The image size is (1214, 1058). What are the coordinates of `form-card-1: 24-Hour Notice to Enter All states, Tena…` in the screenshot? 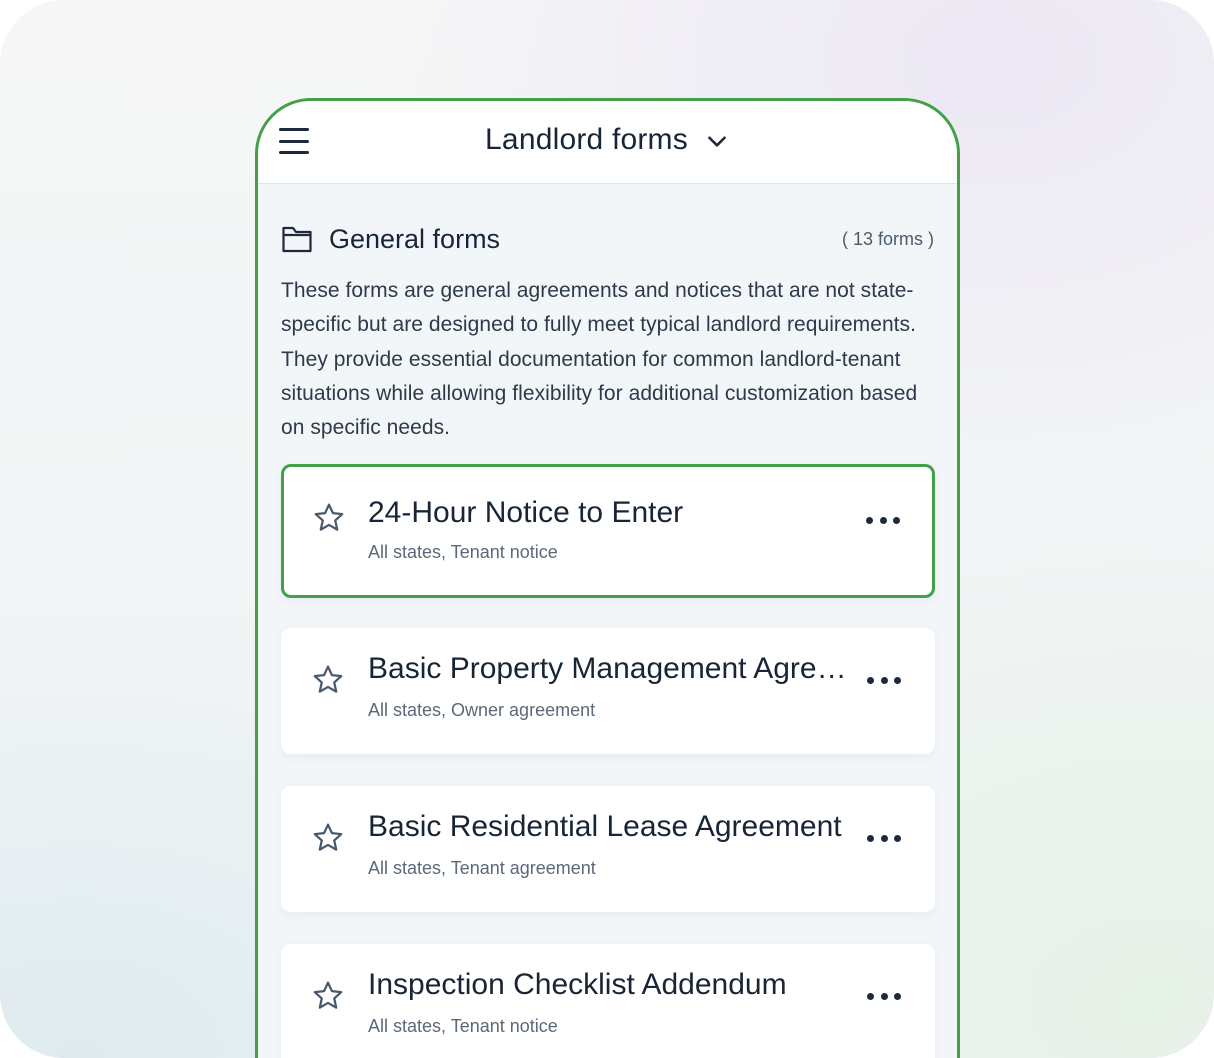 It's located at (608, 531).